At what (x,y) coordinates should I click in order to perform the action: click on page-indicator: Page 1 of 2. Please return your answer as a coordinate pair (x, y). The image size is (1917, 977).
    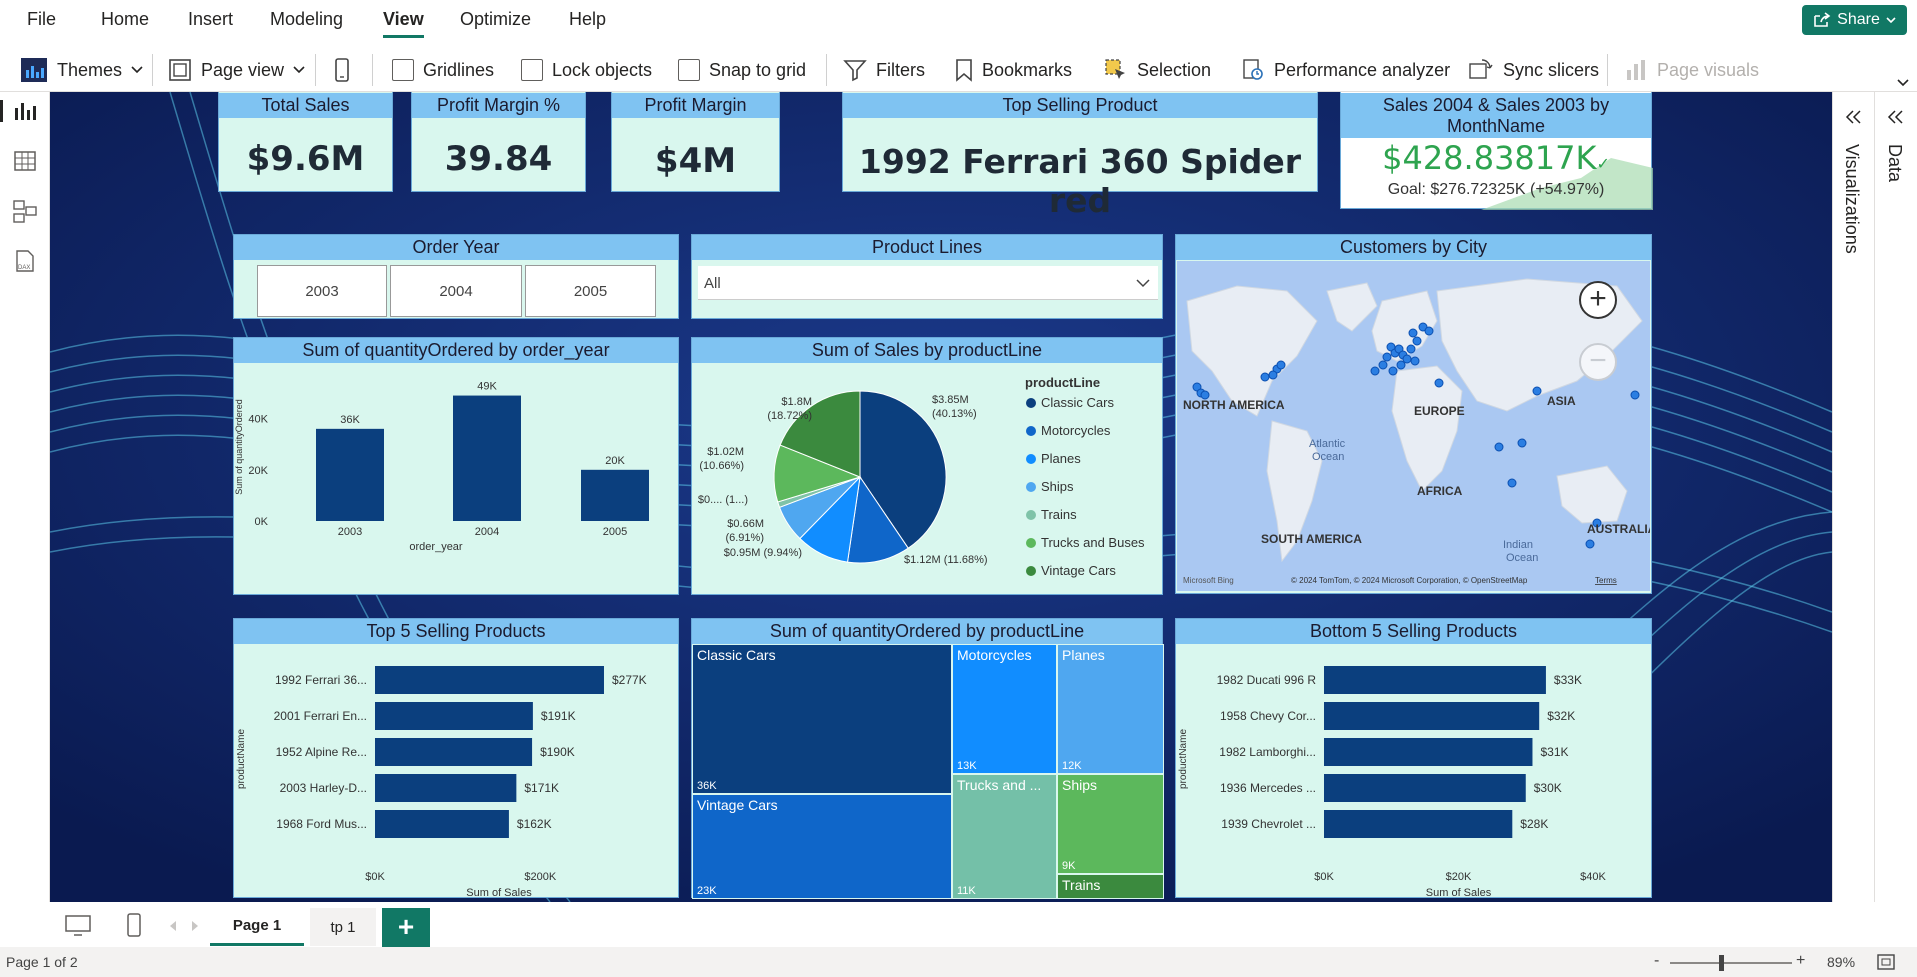
    Looking at the image, I should click on (42, 962).